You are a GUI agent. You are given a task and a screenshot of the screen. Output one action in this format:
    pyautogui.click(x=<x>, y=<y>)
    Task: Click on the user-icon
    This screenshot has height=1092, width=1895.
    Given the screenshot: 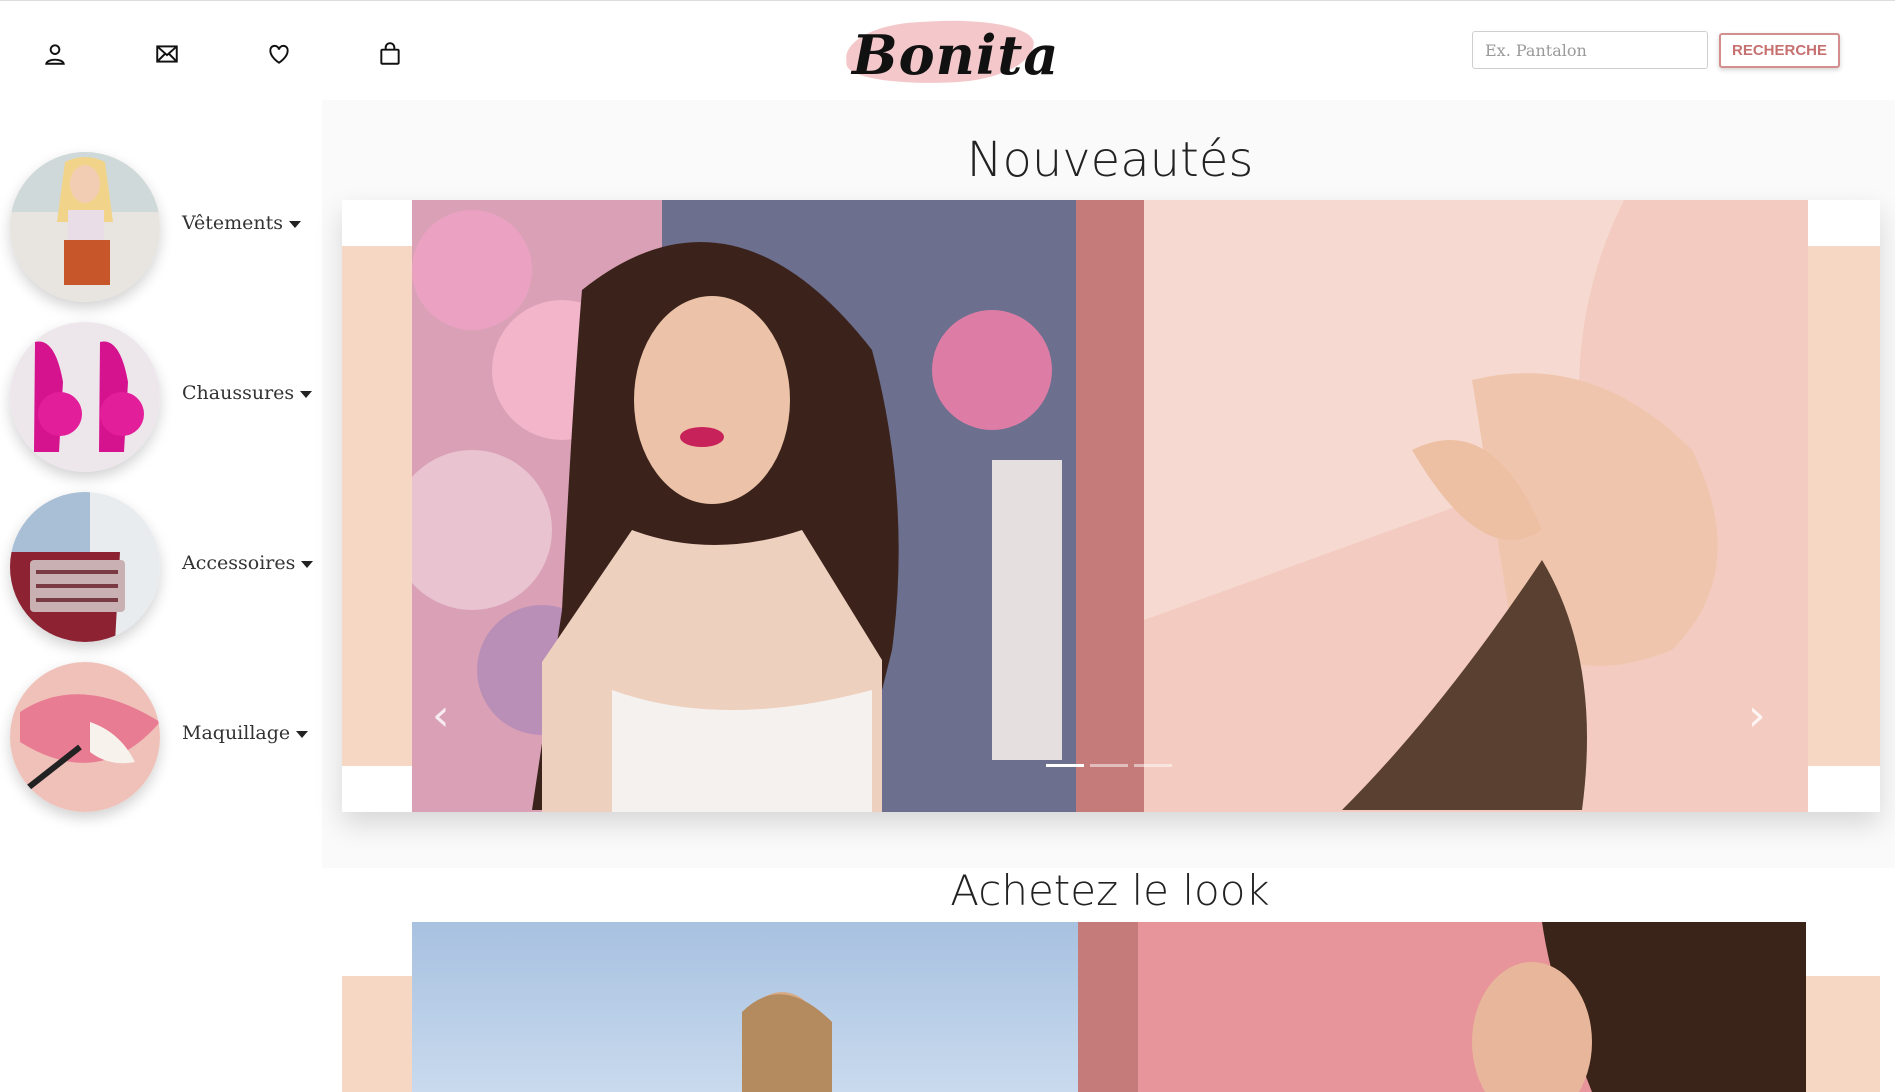 What is the action you would take?
    pyautogui.click(x=55, y=54)
    